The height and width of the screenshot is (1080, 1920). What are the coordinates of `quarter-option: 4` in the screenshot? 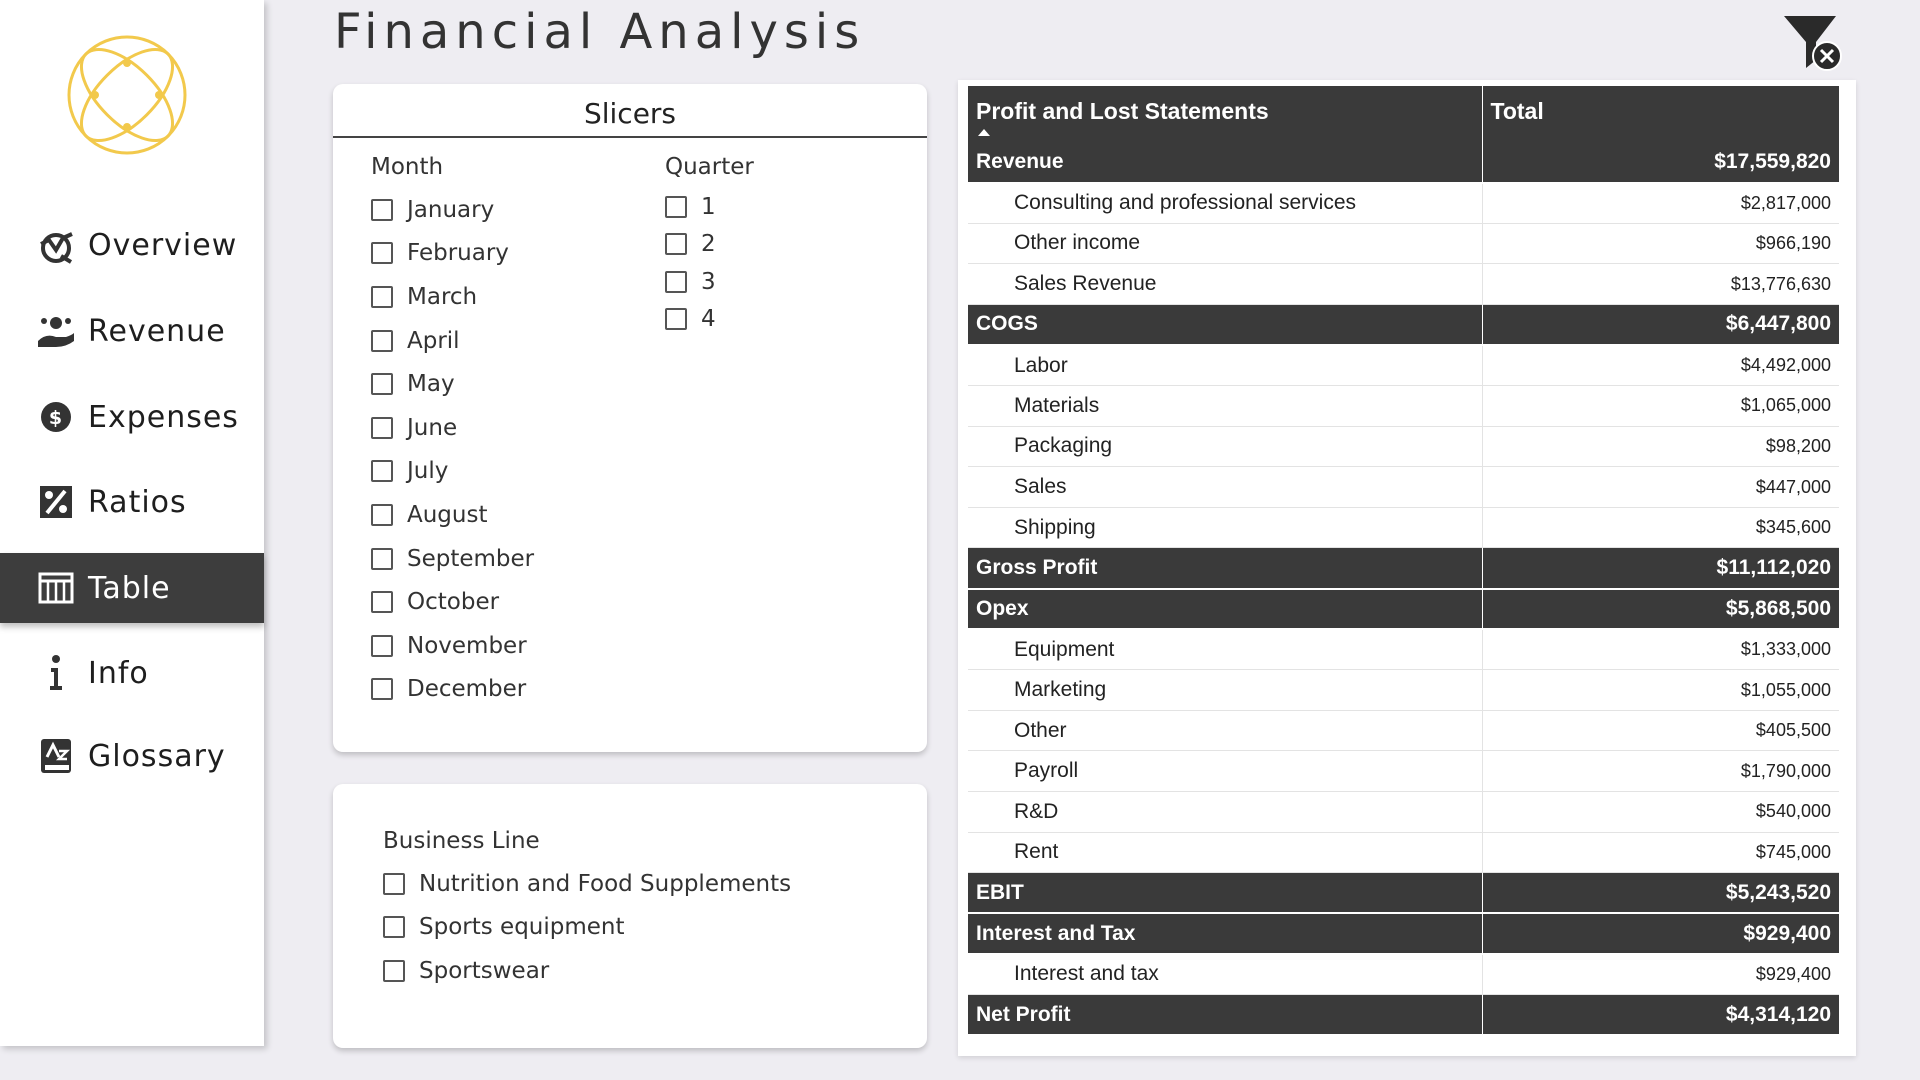 It's located at (765, 320).